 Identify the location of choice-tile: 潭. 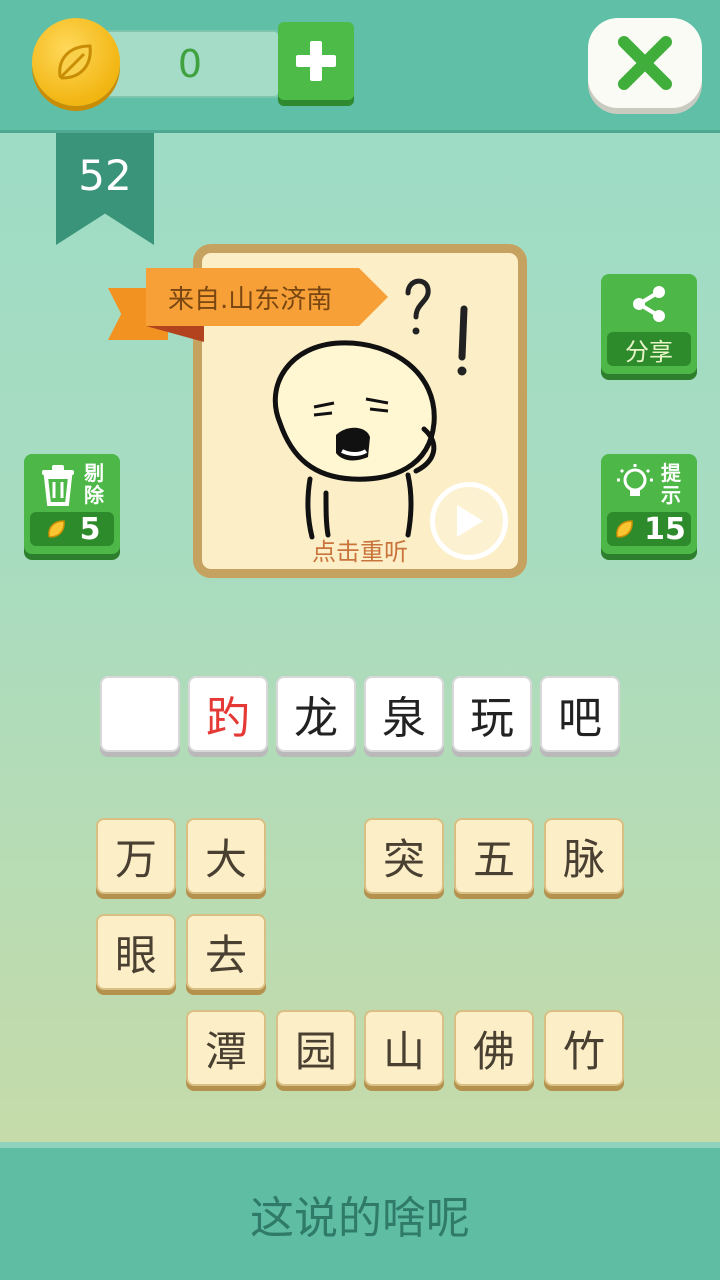
(226, 1048).